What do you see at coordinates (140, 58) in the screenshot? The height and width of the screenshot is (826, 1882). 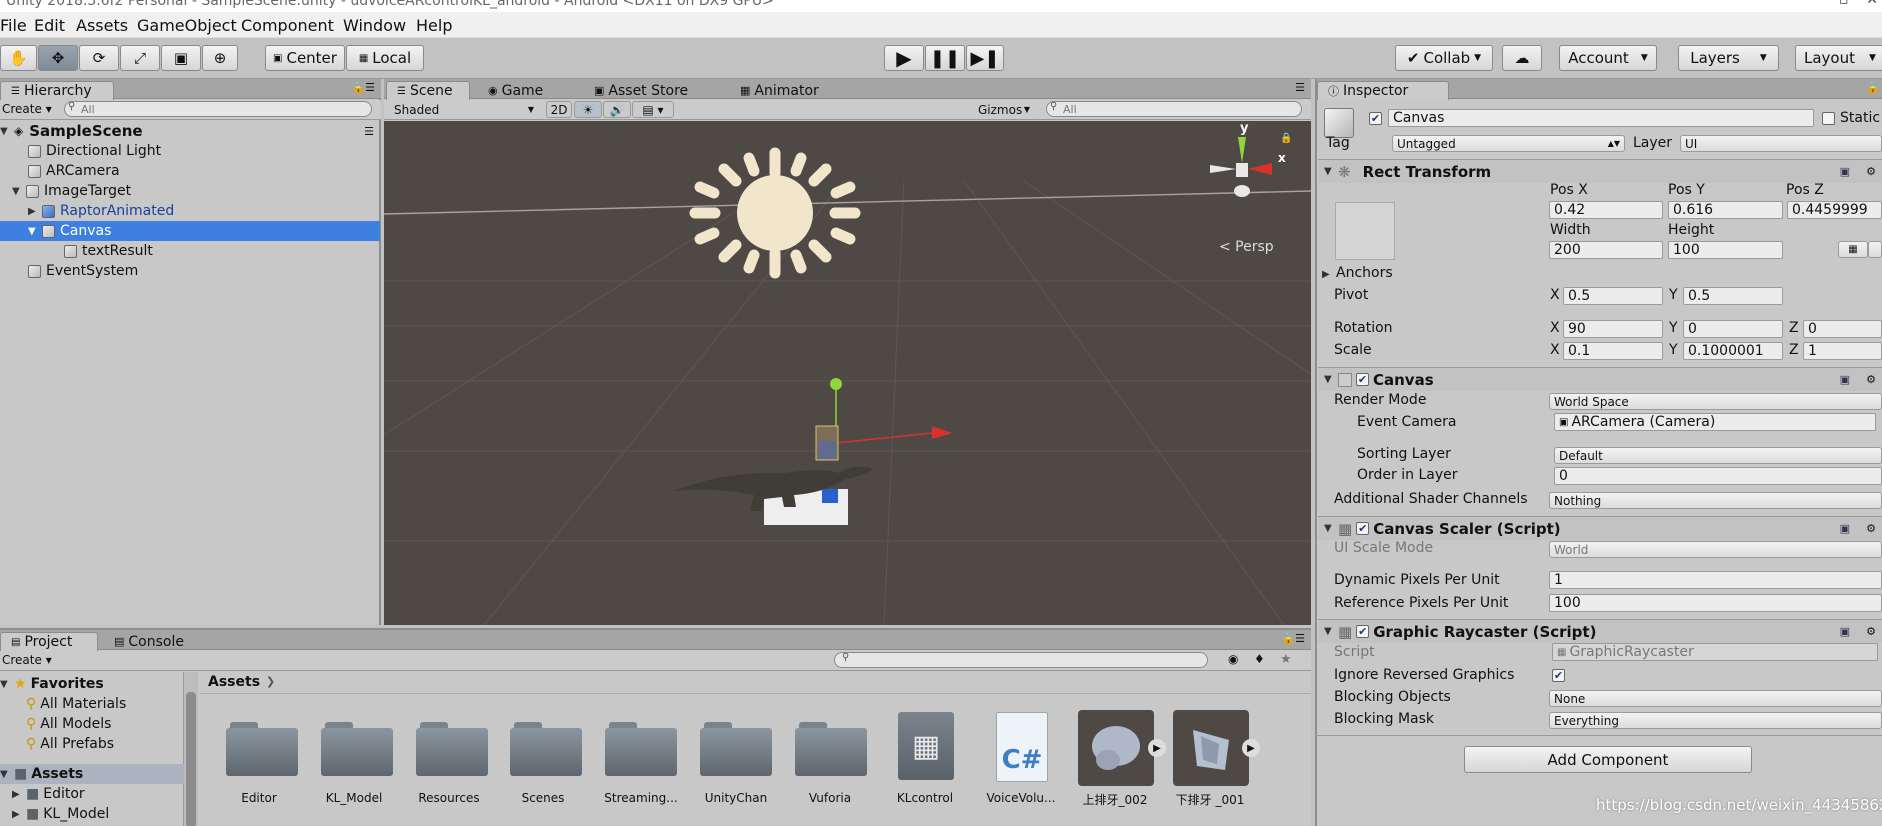 I see `scale-tool-button: ⤢` at bounding box center [140, 58].